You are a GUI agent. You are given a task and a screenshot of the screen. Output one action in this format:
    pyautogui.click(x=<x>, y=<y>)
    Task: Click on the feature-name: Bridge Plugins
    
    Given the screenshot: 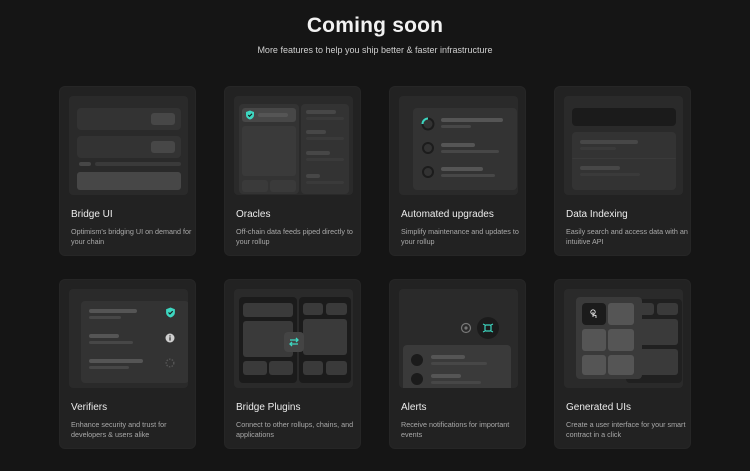 What is the action you would take?
    pyautogui.click(x=268, y=407)
    